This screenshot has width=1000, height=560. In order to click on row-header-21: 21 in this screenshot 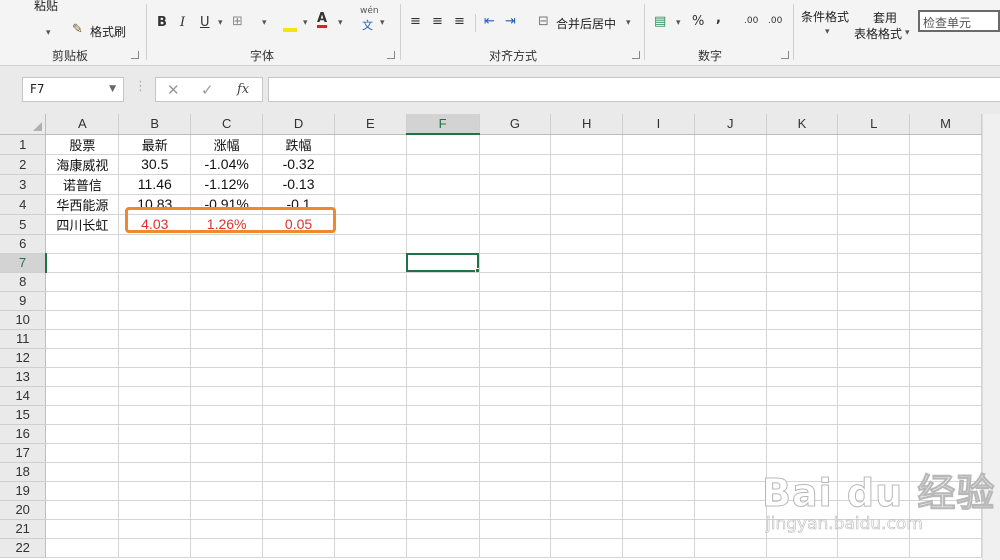, I will do `click(23, 529)`.